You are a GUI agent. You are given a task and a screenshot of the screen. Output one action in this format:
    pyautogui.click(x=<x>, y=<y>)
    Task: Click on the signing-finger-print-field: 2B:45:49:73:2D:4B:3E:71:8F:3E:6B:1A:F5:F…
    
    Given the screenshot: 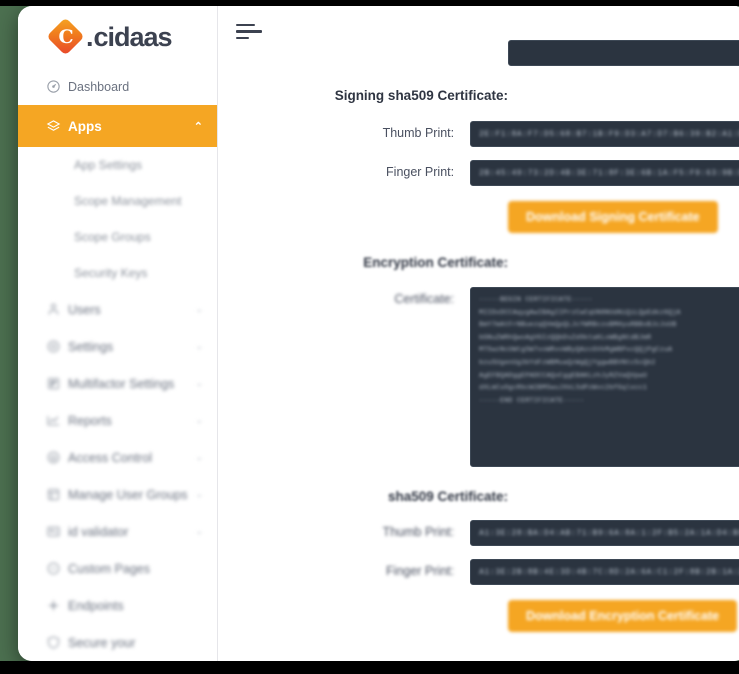 What is the action you would take?
    pyautogui.click(x=604, y=173)
    